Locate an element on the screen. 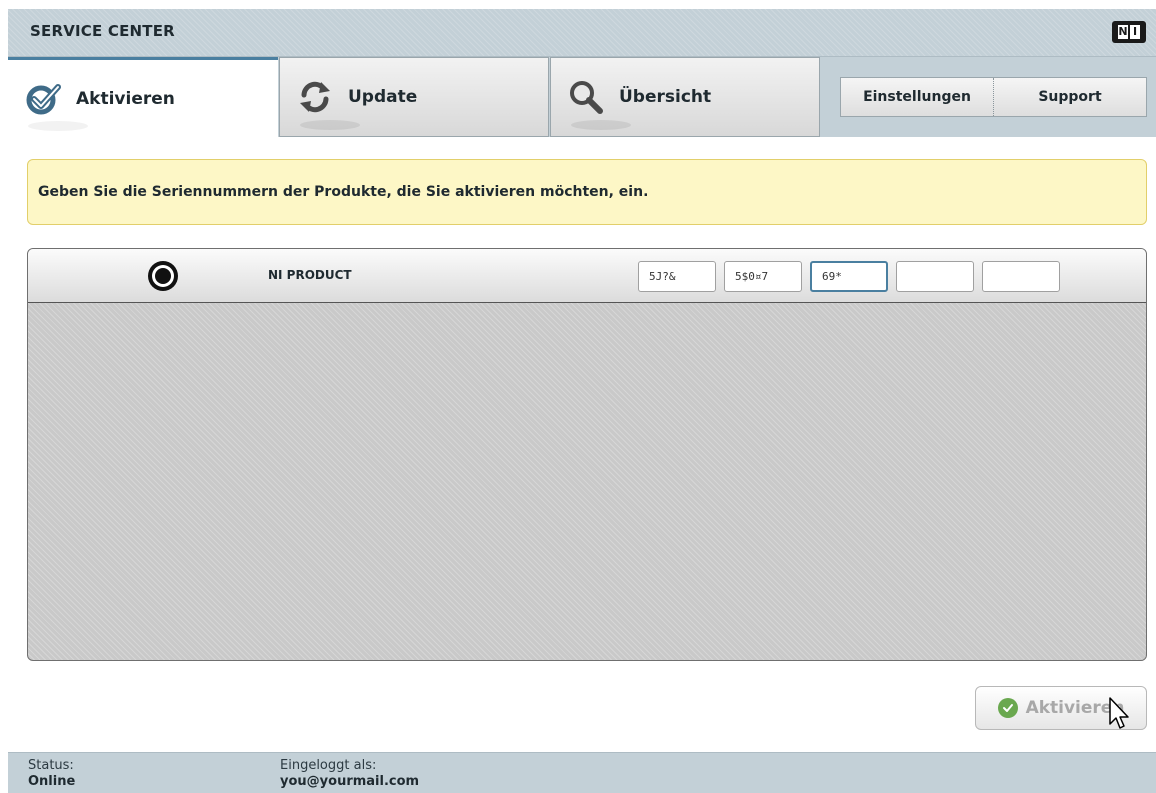 Image resolution: width=1156 pixels, height=793 pixels. product-row: NI PRODUCT 5J?& 5$0¤7 69* is located at coordinates (587, 276).